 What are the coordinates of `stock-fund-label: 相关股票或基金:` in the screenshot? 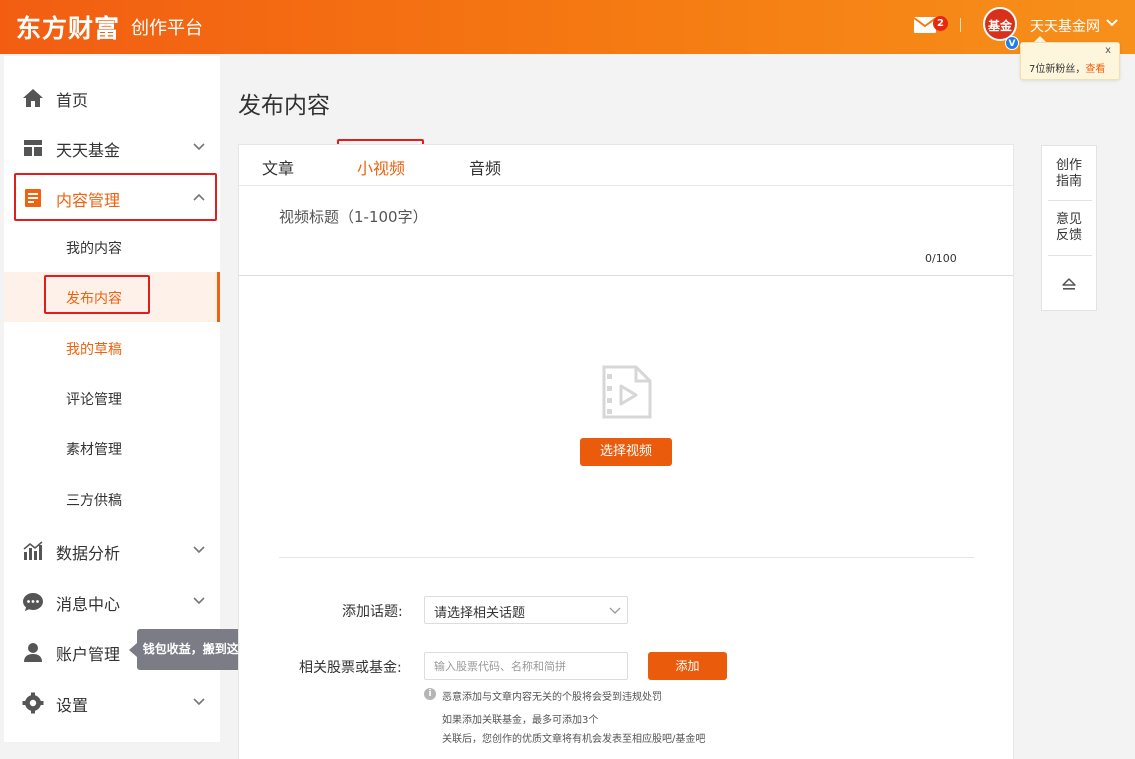 It's located at (350, 668).